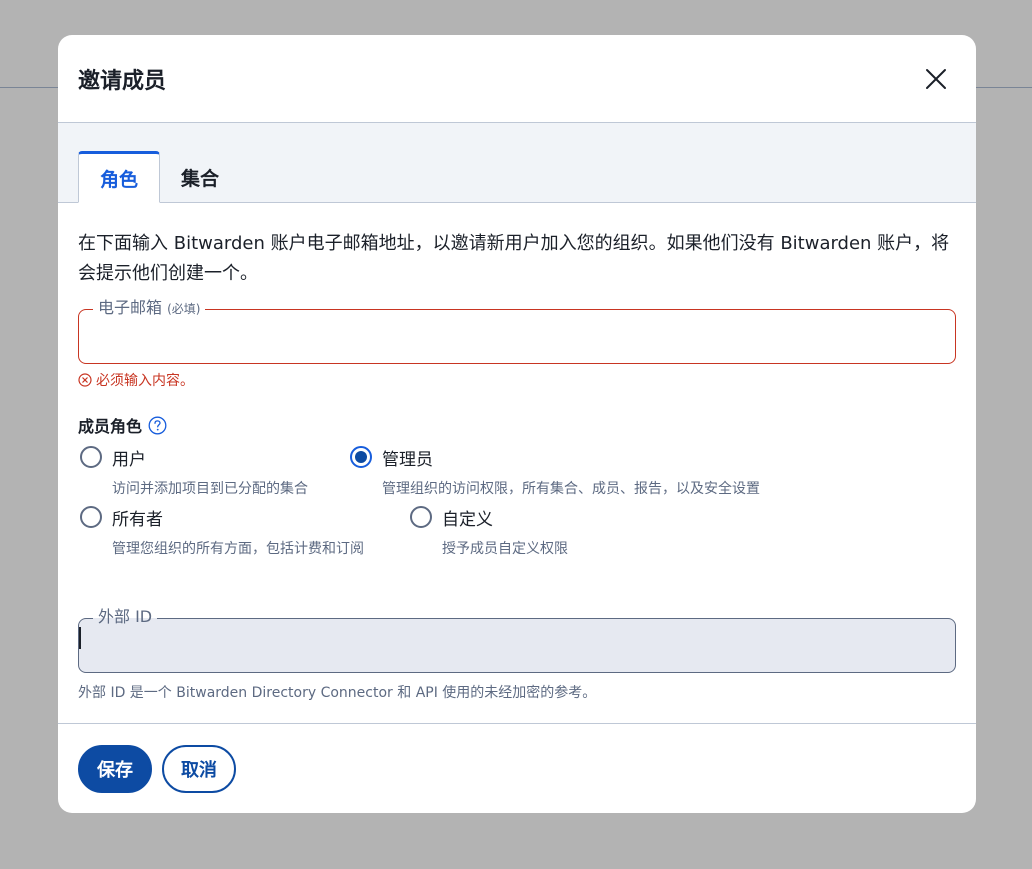 This screenshot has width=1032, height=869. What do you see at coordinates (115, 768) in the screenshot?
I see `save-button: 保存` at bounding box center [115, 768].